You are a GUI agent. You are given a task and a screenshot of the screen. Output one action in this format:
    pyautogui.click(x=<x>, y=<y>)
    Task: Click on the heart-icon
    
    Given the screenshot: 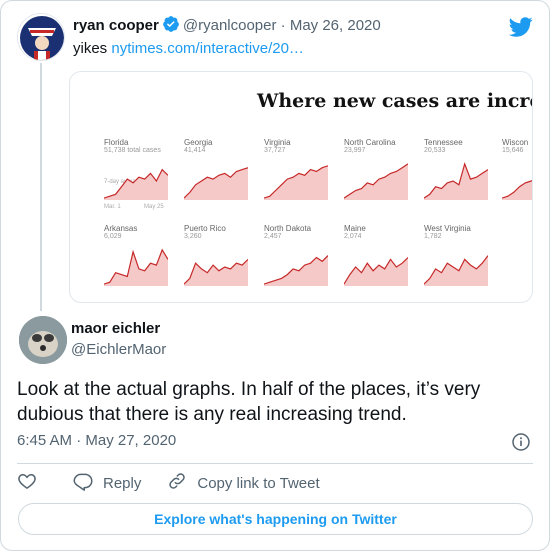 What is the action you would take?
    pyautogui.click(x=32, y=483)
    